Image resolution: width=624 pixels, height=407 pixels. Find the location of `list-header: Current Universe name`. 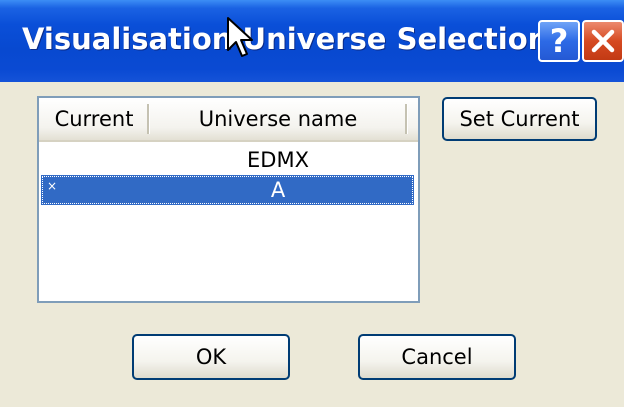

list-header: Current Universe name is located at coordinates (228, 120).